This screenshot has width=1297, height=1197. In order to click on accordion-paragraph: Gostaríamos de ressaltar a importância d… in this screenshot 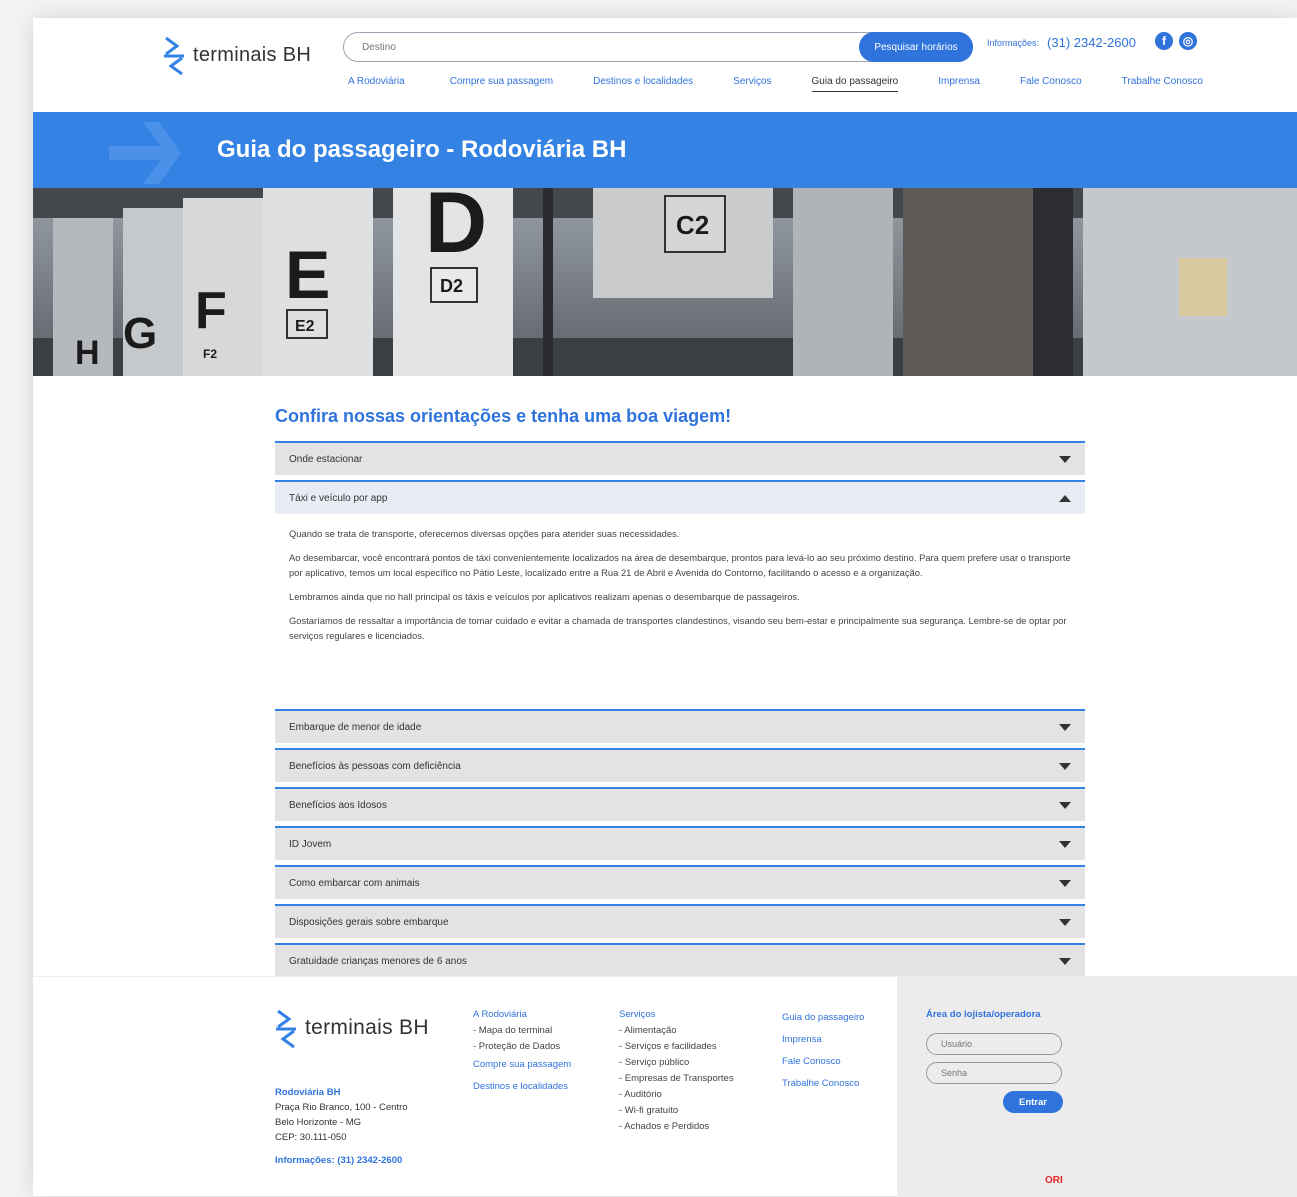, I will do `click(678, 628)`.